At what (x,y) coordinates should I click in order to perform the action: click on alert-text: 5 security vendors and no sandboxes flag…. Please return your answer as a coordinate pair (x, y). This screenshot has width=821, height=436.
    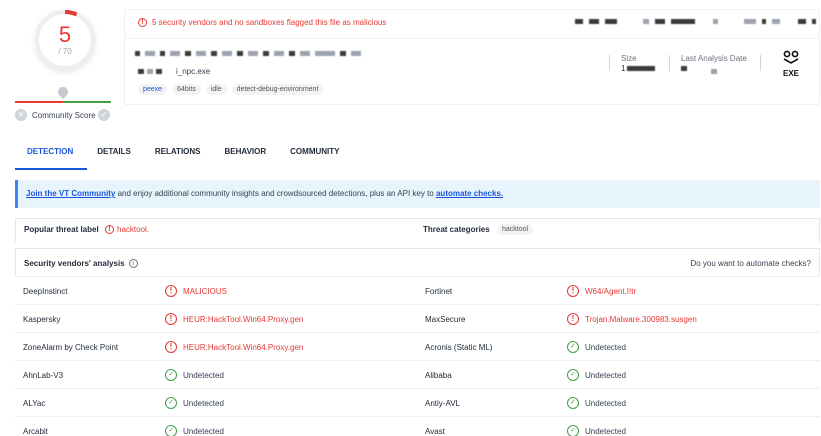
    Looking at the image, I should click on (269, 22).